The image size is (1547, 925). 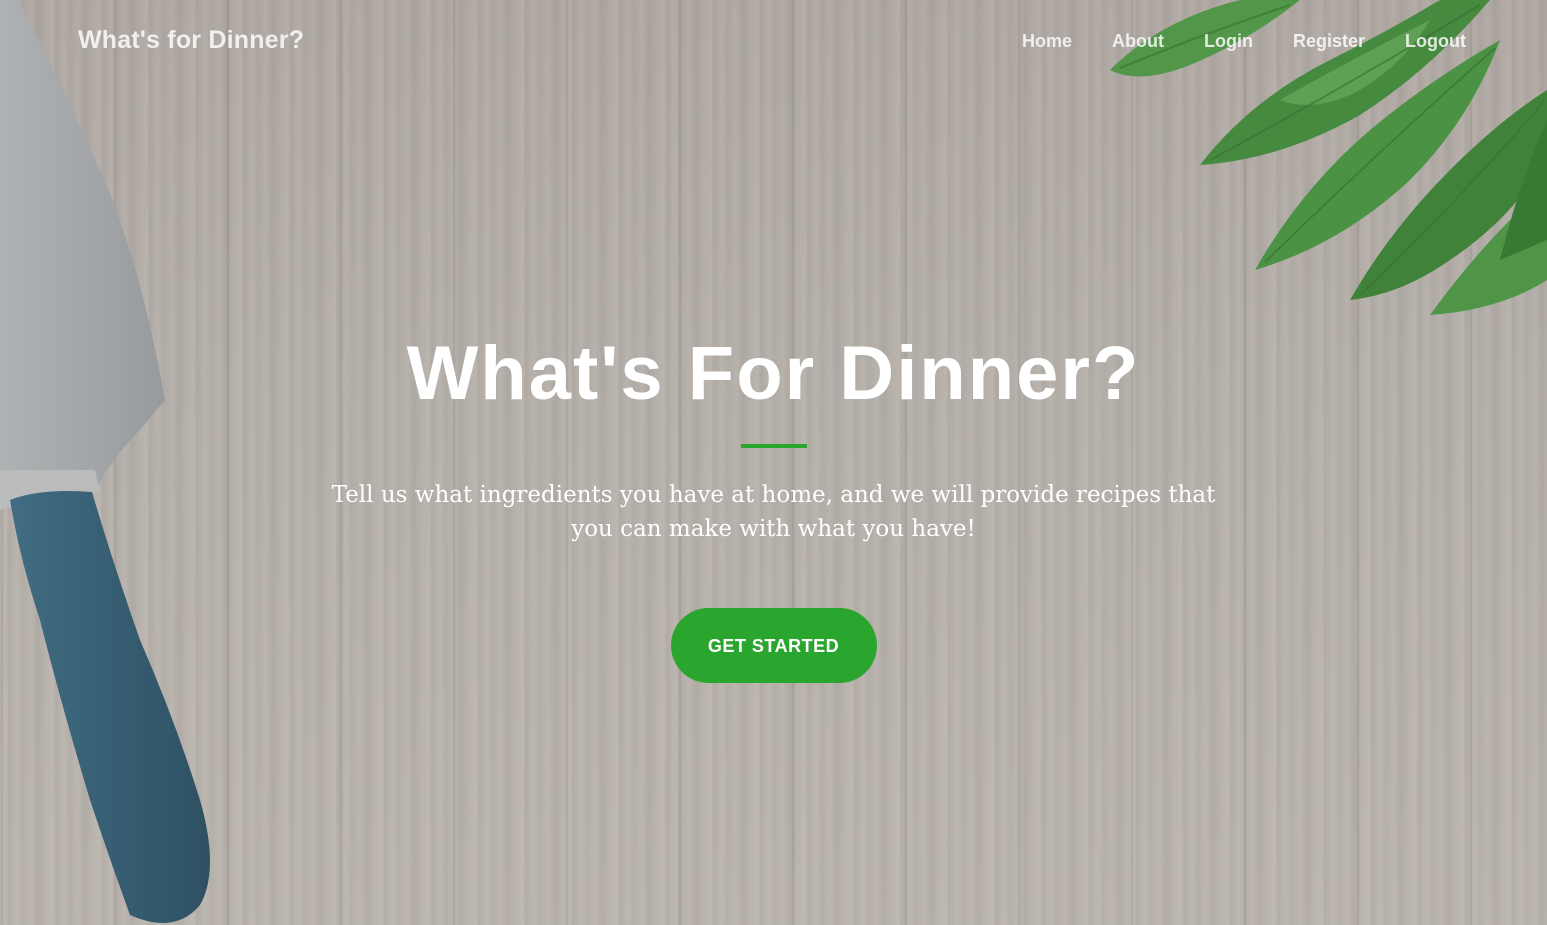 I want to click on nav-link-login: Login, so click(x=1228, y=41).